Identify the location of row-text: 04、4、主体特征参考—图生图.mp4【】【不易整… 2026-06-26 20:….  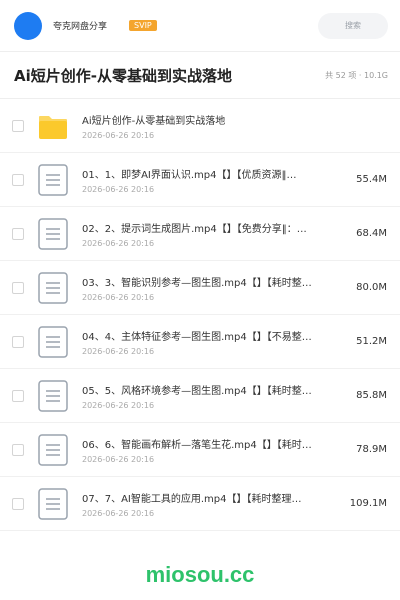
(212, 342).